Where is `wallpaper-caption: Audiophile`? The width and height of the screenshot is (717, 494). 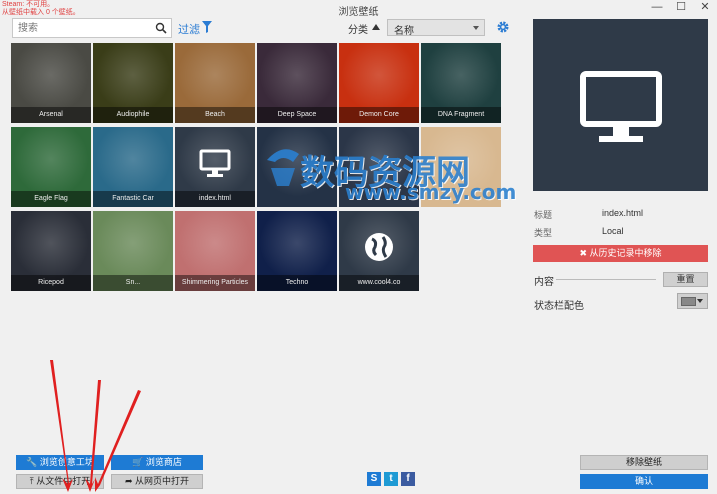
wallpaper-caption: Audiophile is located at coordinates (133, 115).